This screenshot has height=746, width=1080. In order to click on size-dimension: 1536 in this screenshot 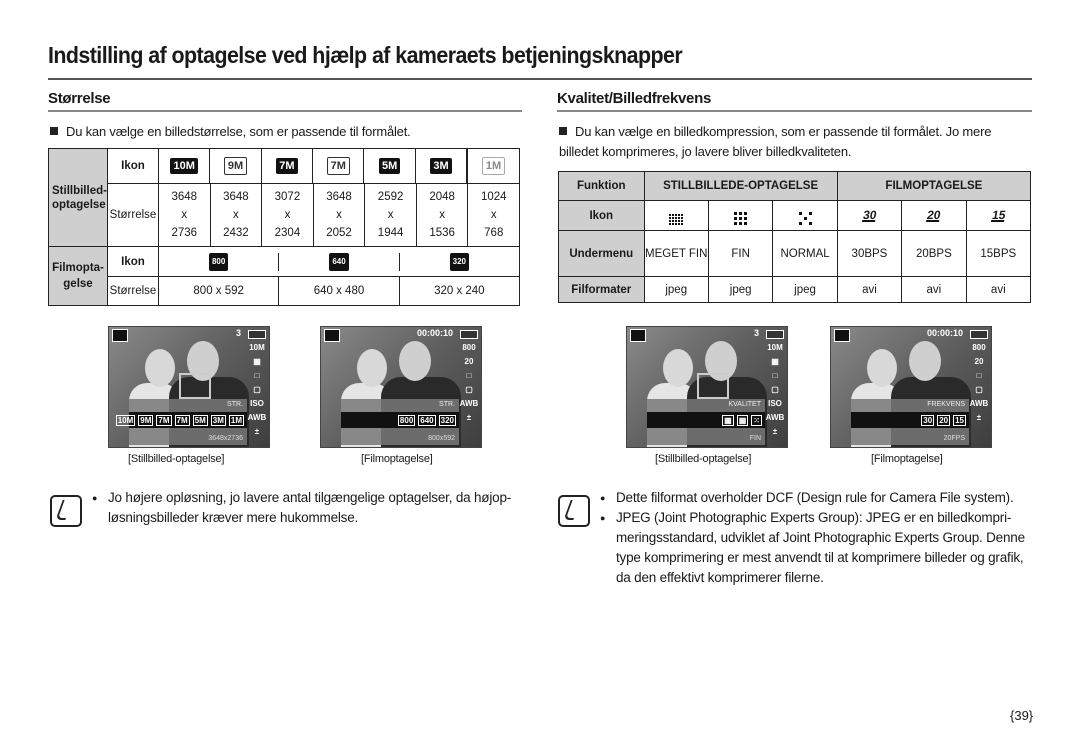, I will do `click(442, 233)`.